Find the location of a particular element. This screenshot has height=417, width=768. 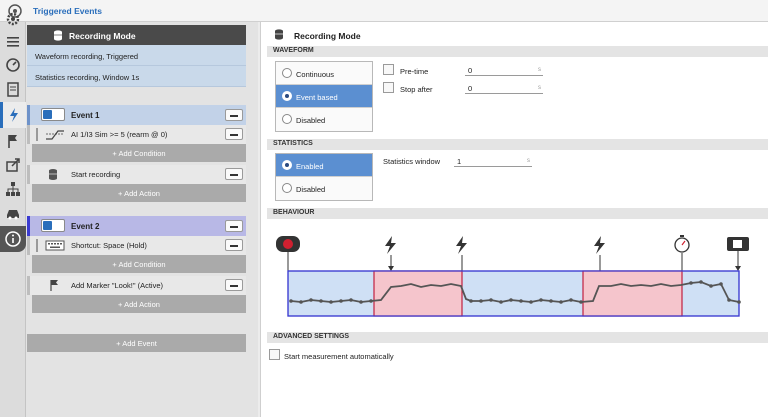

gear-icon is located at coordinates (13, 19).